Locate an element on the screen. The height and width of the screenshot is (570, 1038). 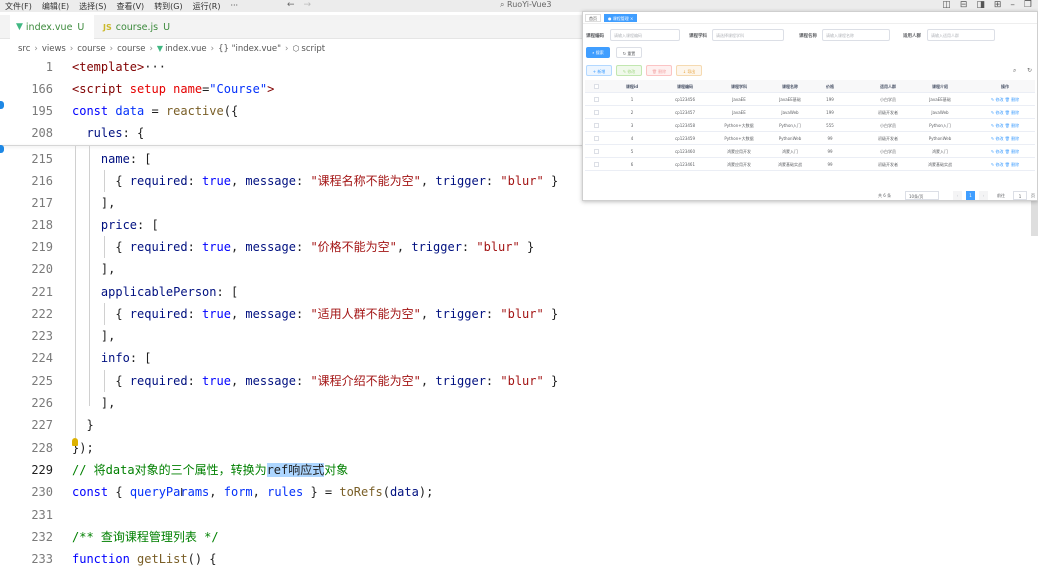
code-line: 229 // 将data对象的三个属性，转换为ref响应式对象 is located at coordinates (519, 470).